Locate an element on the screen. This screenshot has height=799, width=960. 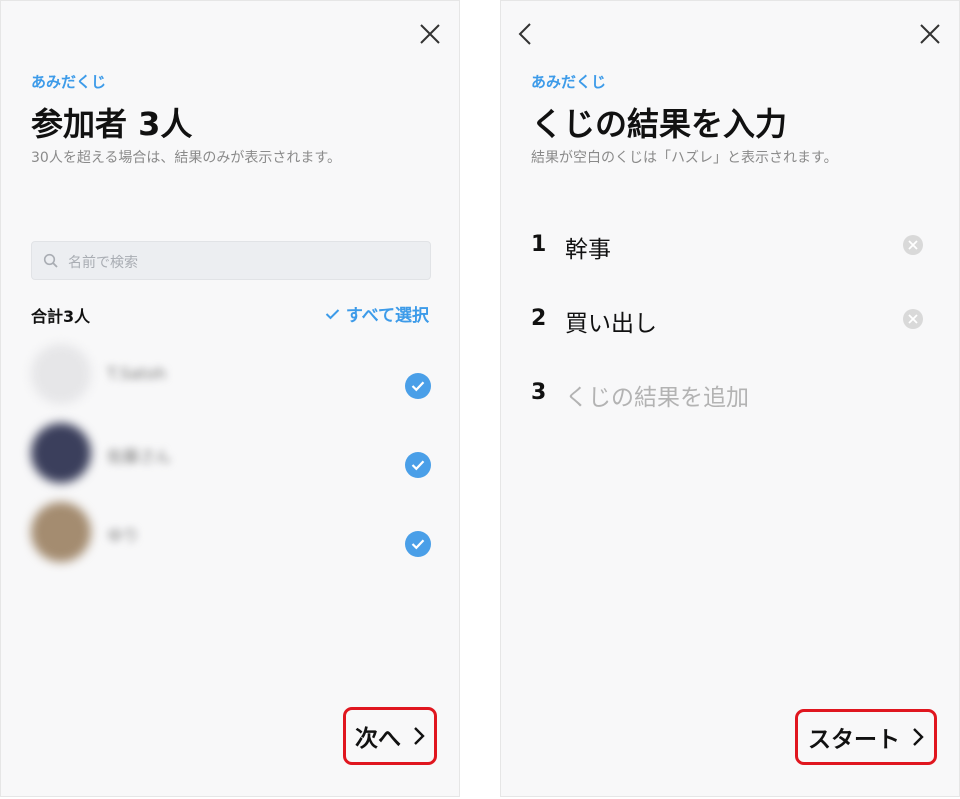
participant-total: 合計3人 is located at coordinates (61, 316).